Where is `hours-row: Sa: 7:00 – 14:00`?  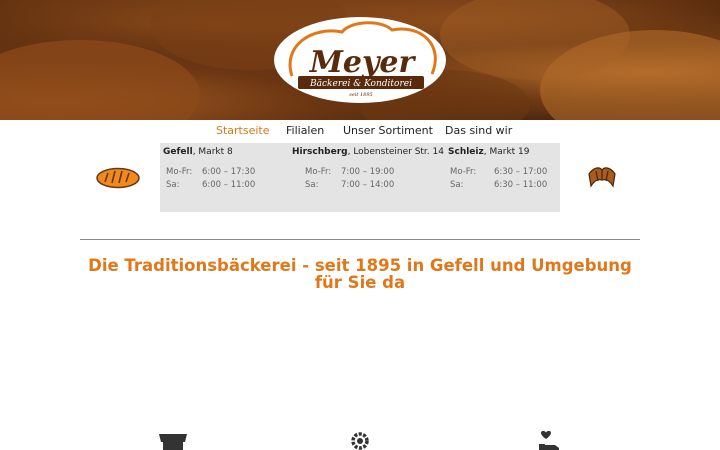 hours-row: Sa: 7:00 – 14:00 is located at coordinates (350, 185).